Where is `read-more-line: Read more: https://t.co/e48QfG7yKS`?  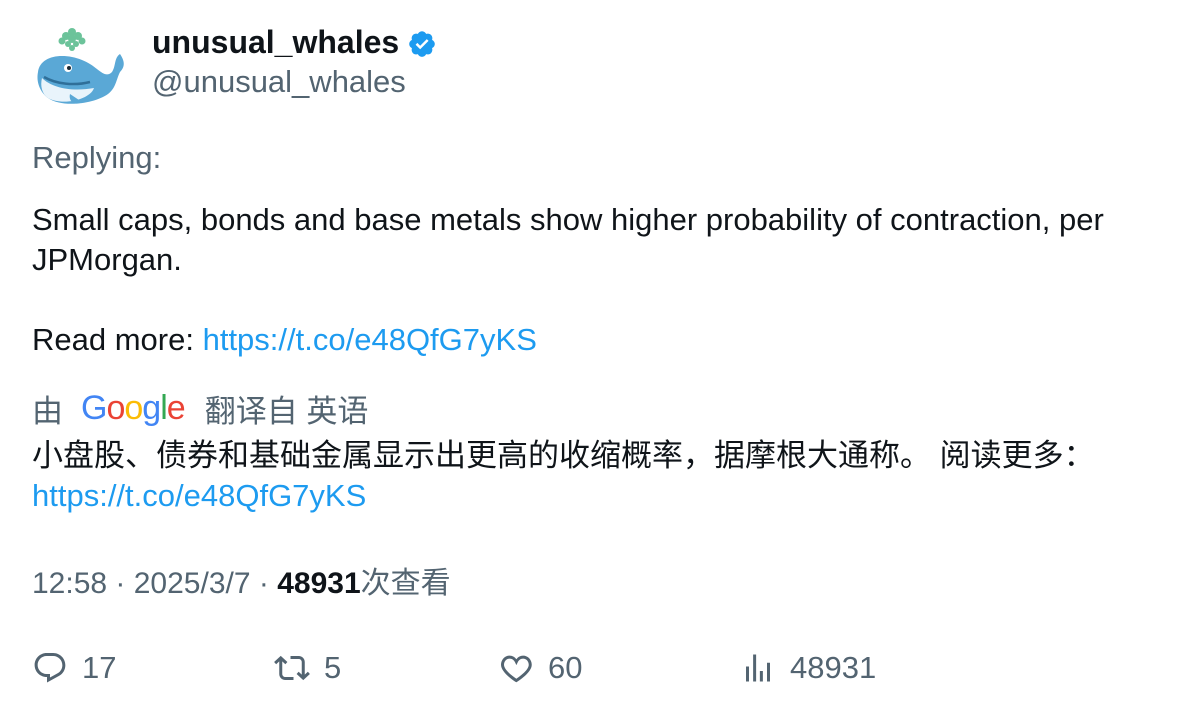 read-more-line: Read more: https://t.co/e48QfG7yKS is located at coordinates (597, 340).